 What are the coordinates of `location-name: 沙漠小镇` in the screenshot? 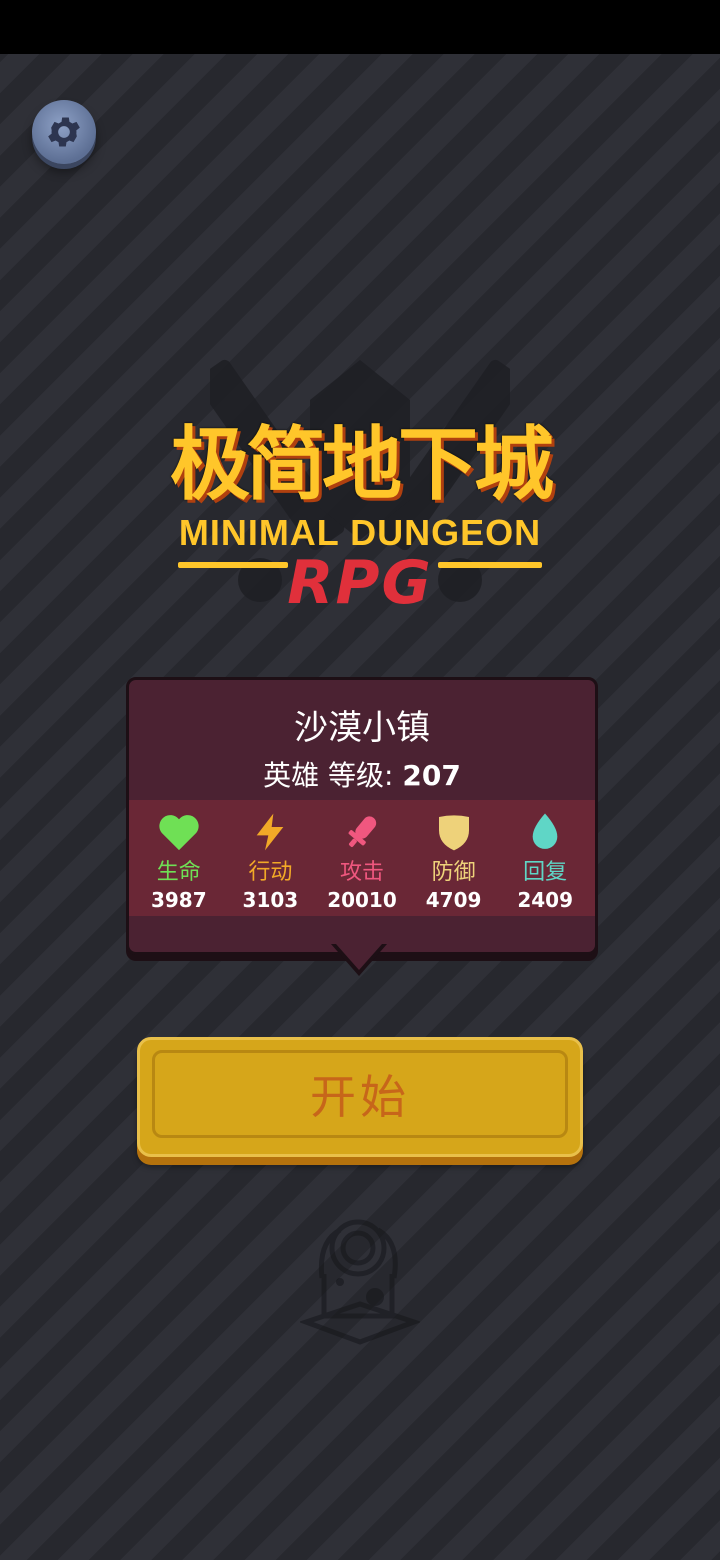 It's located at (362, 728).